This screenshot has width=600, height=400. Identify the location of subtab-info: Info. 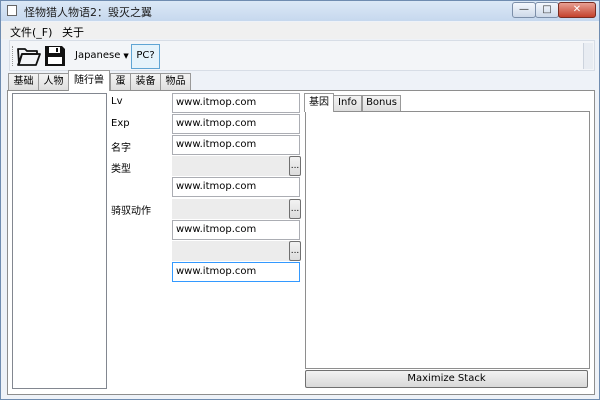
(347, 103).